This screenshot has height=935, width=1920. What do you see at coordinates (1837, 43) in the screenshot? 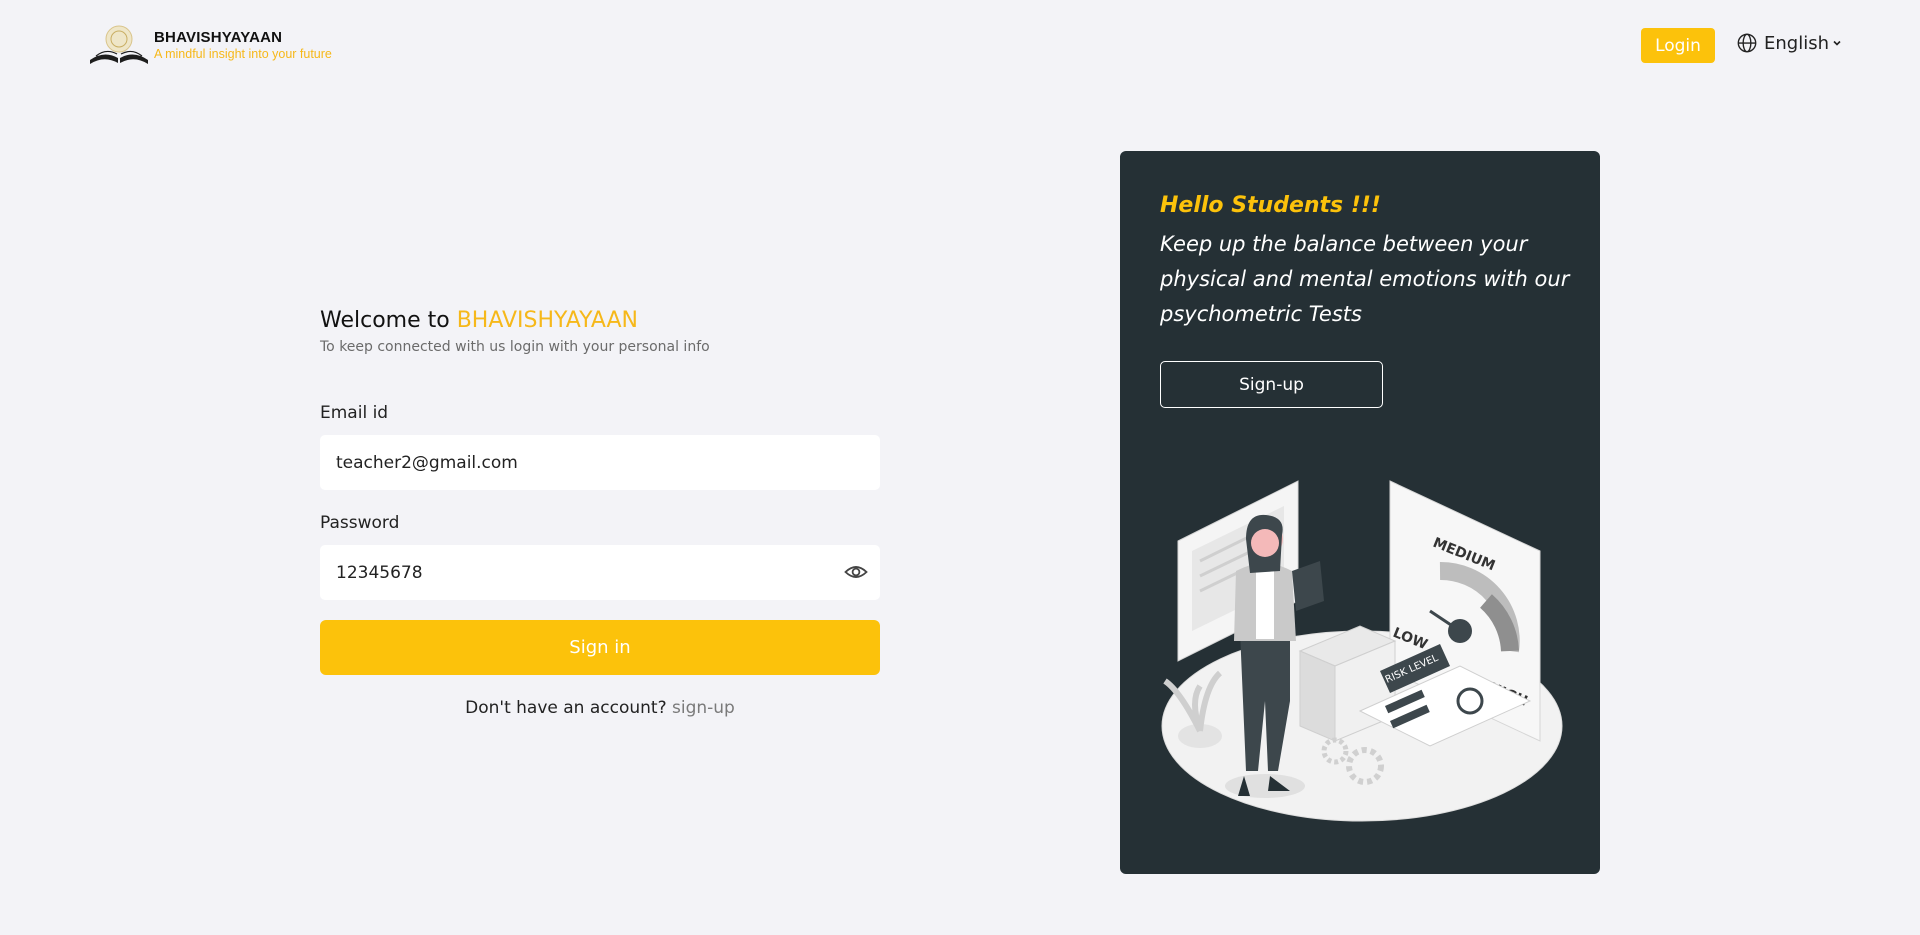
I see `chevron-down-icon` at bounding box center [1837, 43].